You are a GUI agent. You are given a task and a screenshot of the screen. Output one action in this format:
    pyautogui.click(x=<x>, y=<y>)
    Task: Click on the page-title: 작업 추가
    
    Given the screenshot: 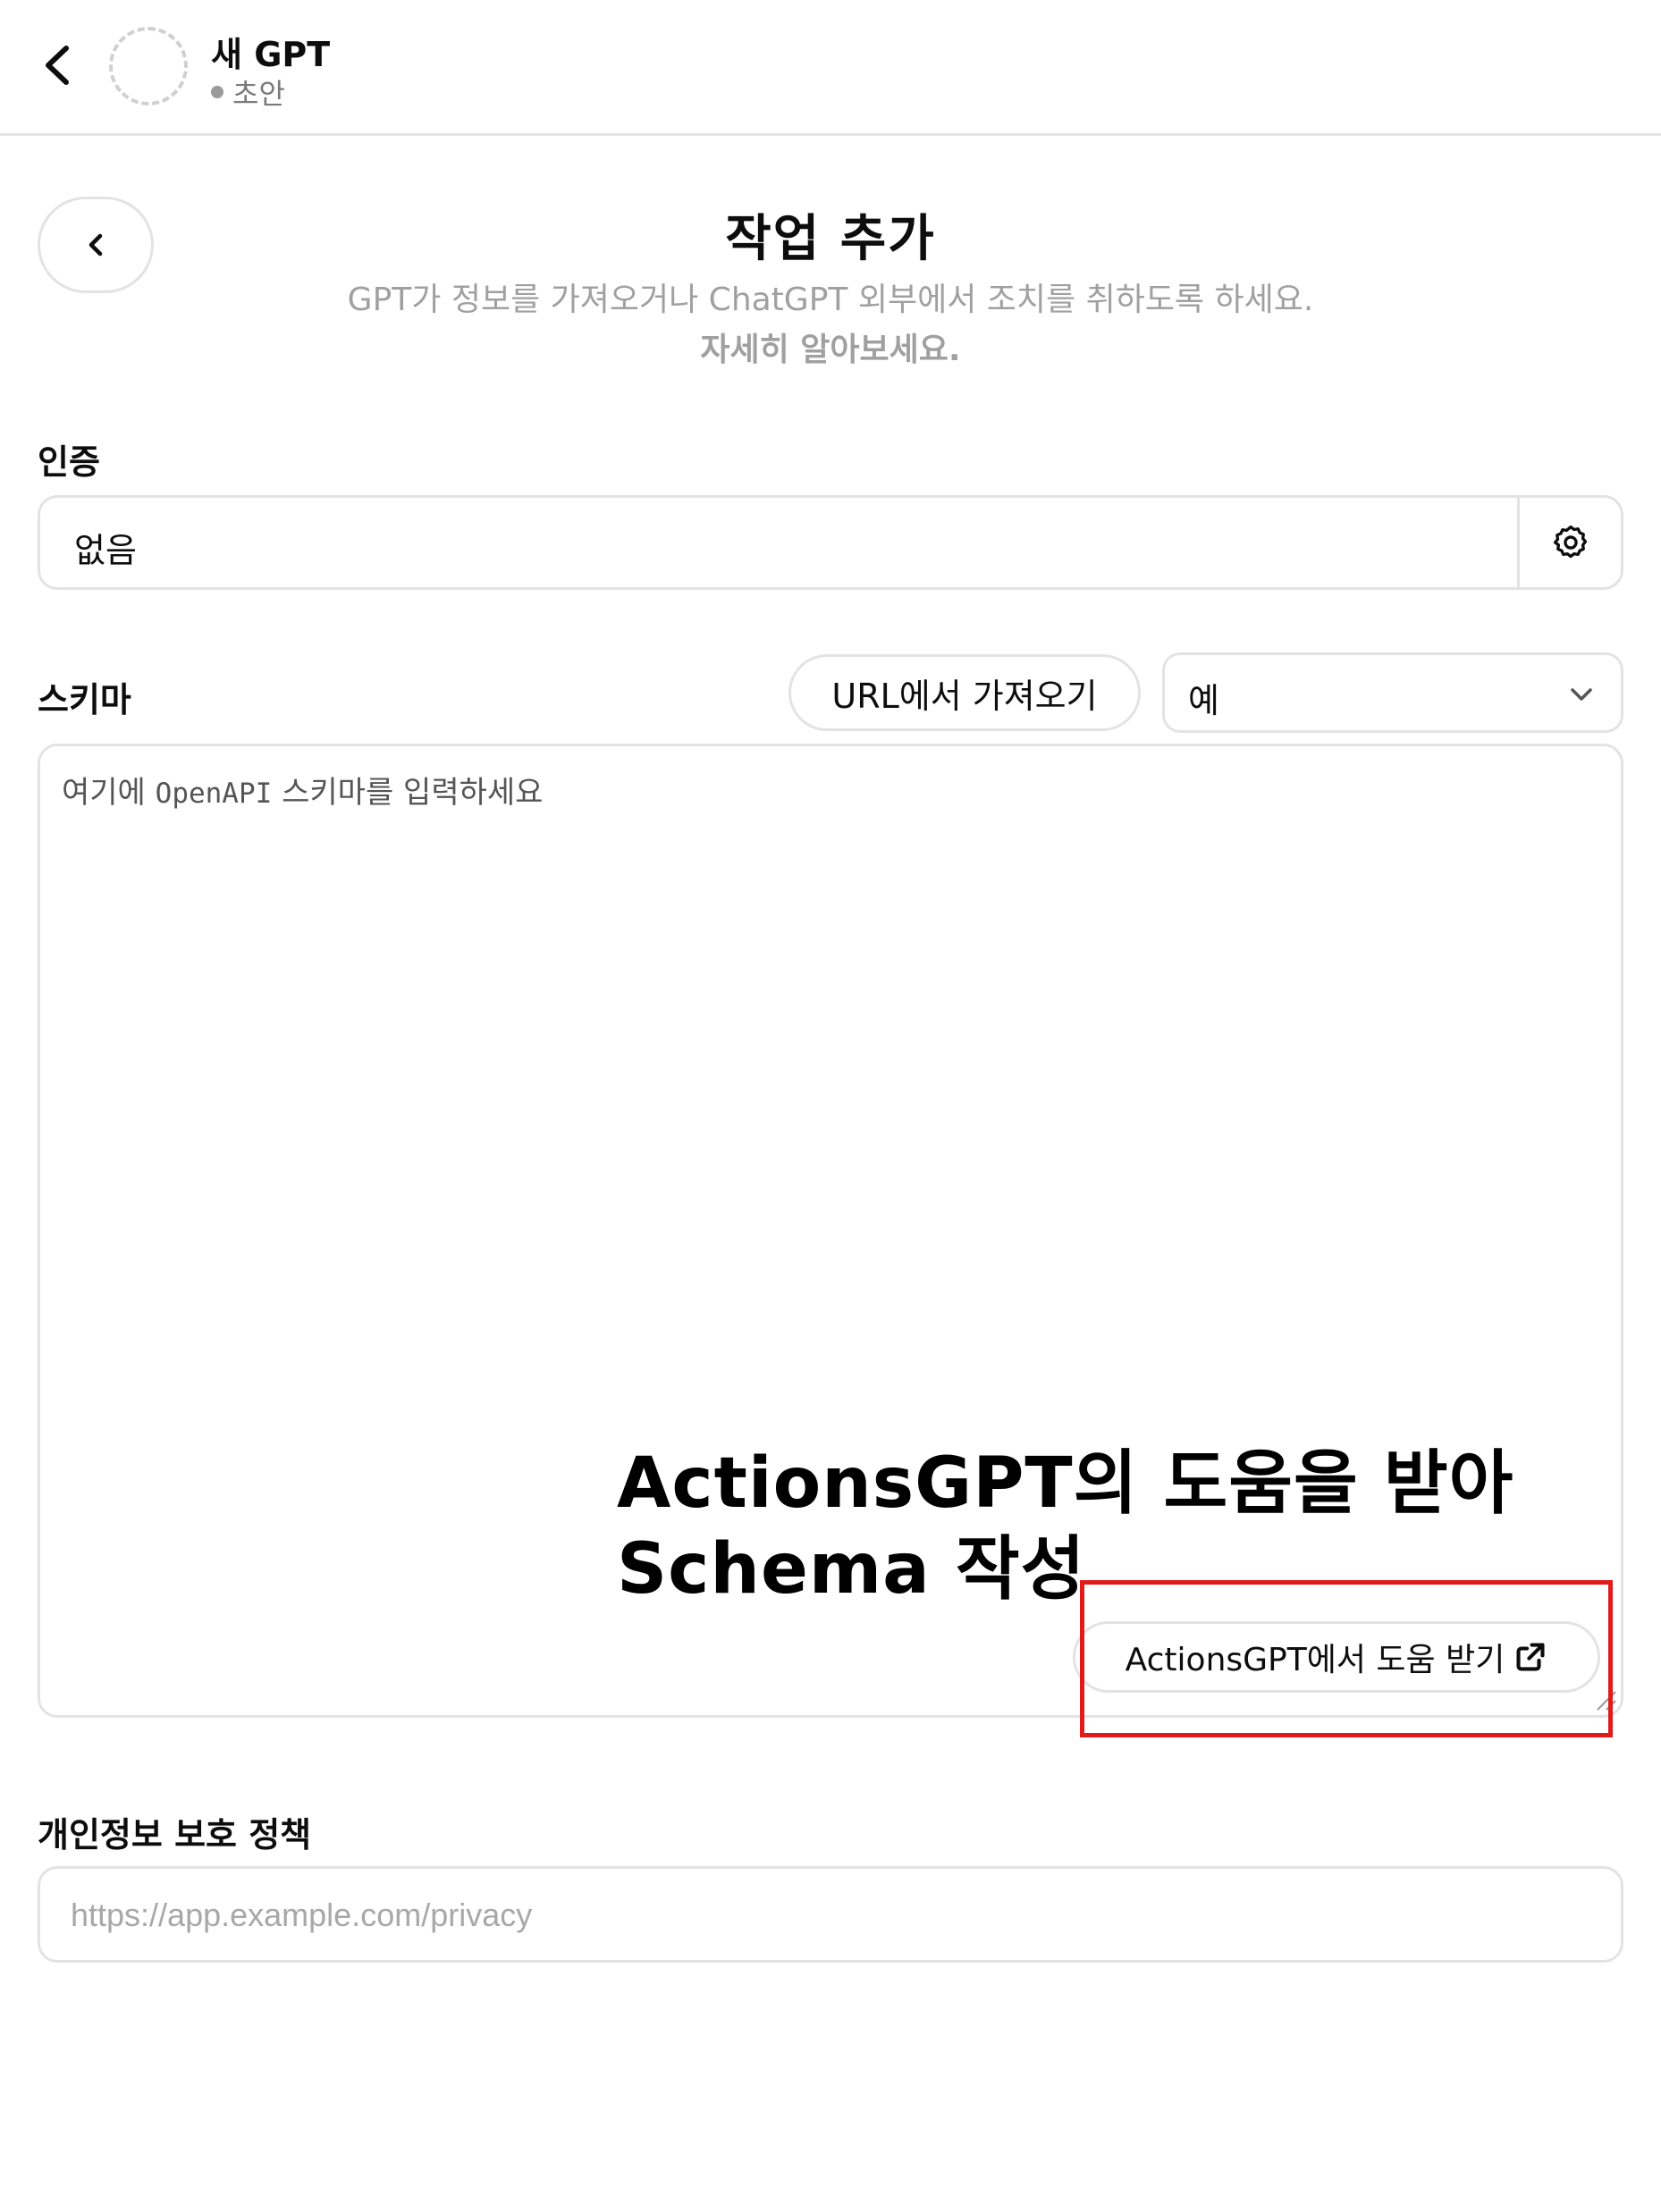 What is the action you would take?
    pyautogui.click(x=830, y=239)
    